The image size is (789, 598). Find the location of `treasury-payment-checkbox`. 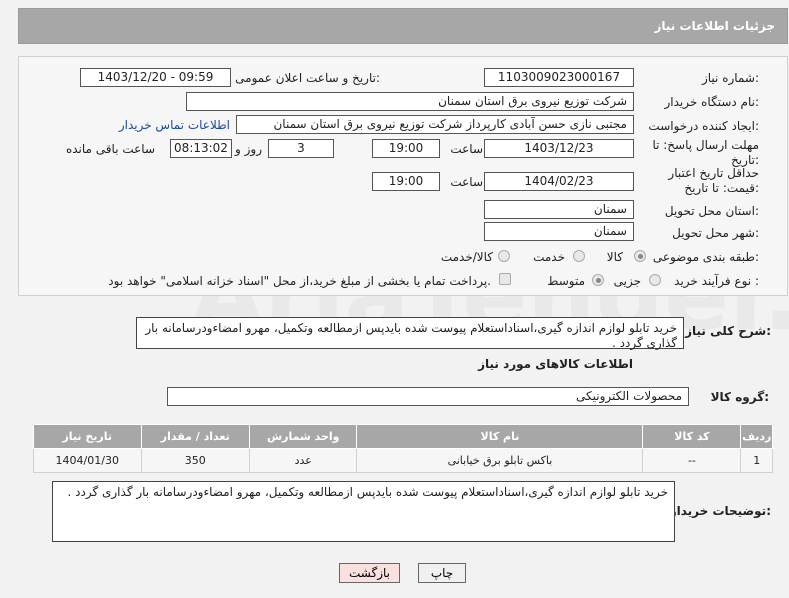

treasury-payment-checkbox is located at coordinates (505, 279).